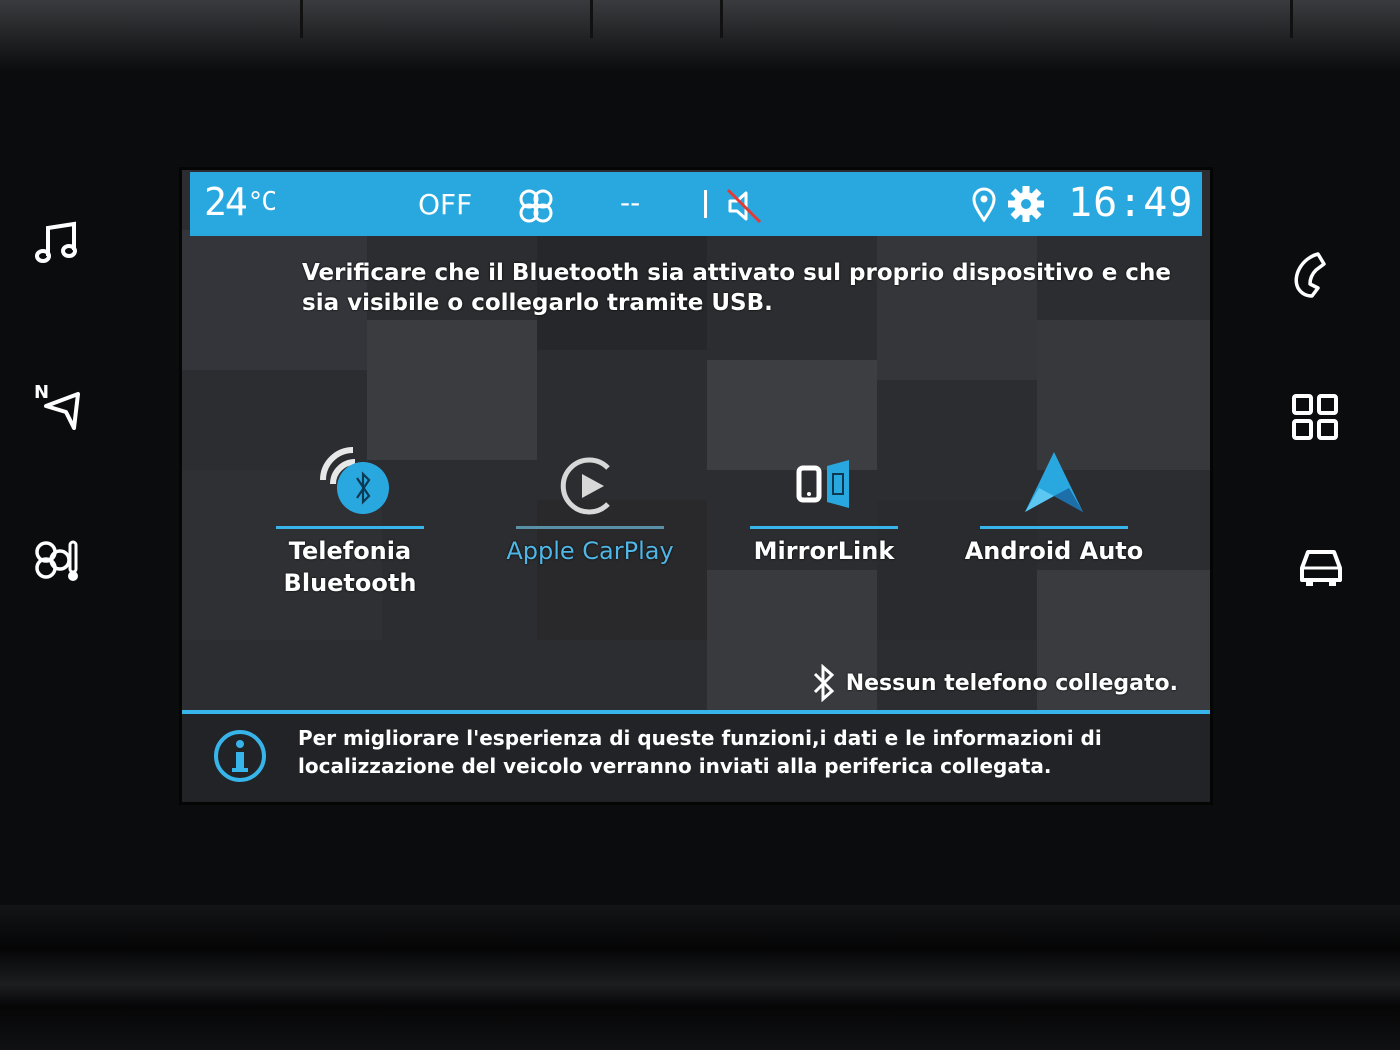 The width and height of the screenshot is (1400, 1050). I want to click on carplay-icon, so click(590, 479).